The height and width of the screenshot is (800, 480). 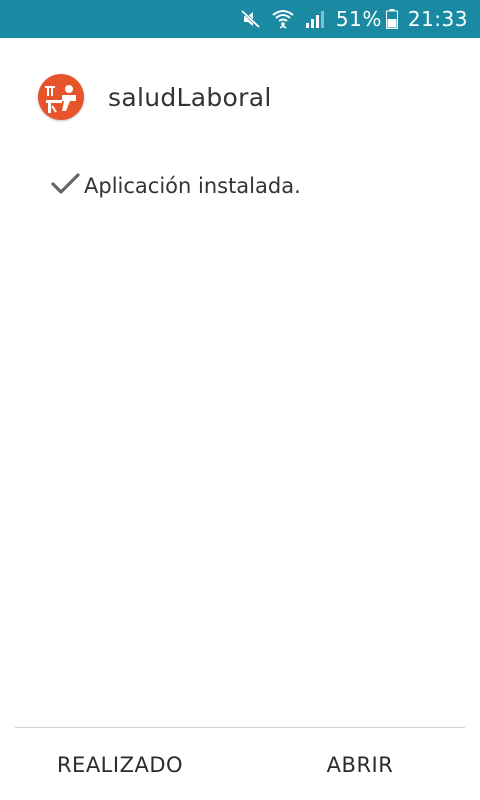 I want to click on app-name: saludLaboral, so click(x=190, y=97).